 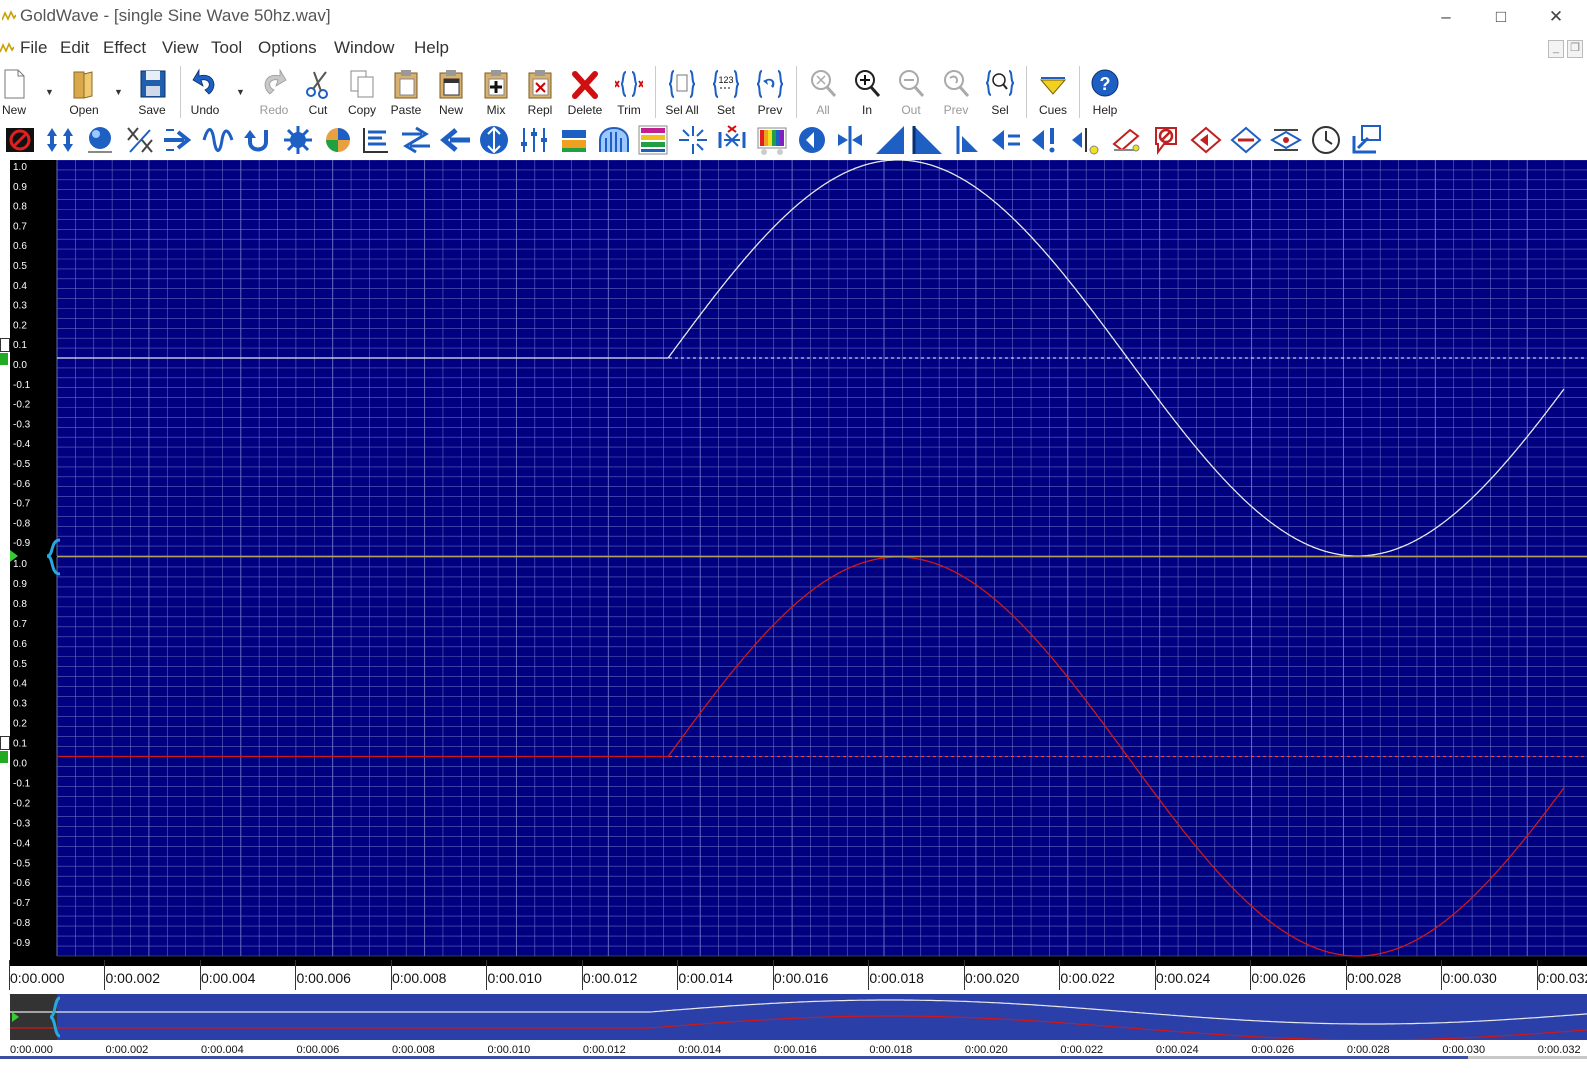 I want to click on y-tick-label: 0.9, so click(x=20, y=187).